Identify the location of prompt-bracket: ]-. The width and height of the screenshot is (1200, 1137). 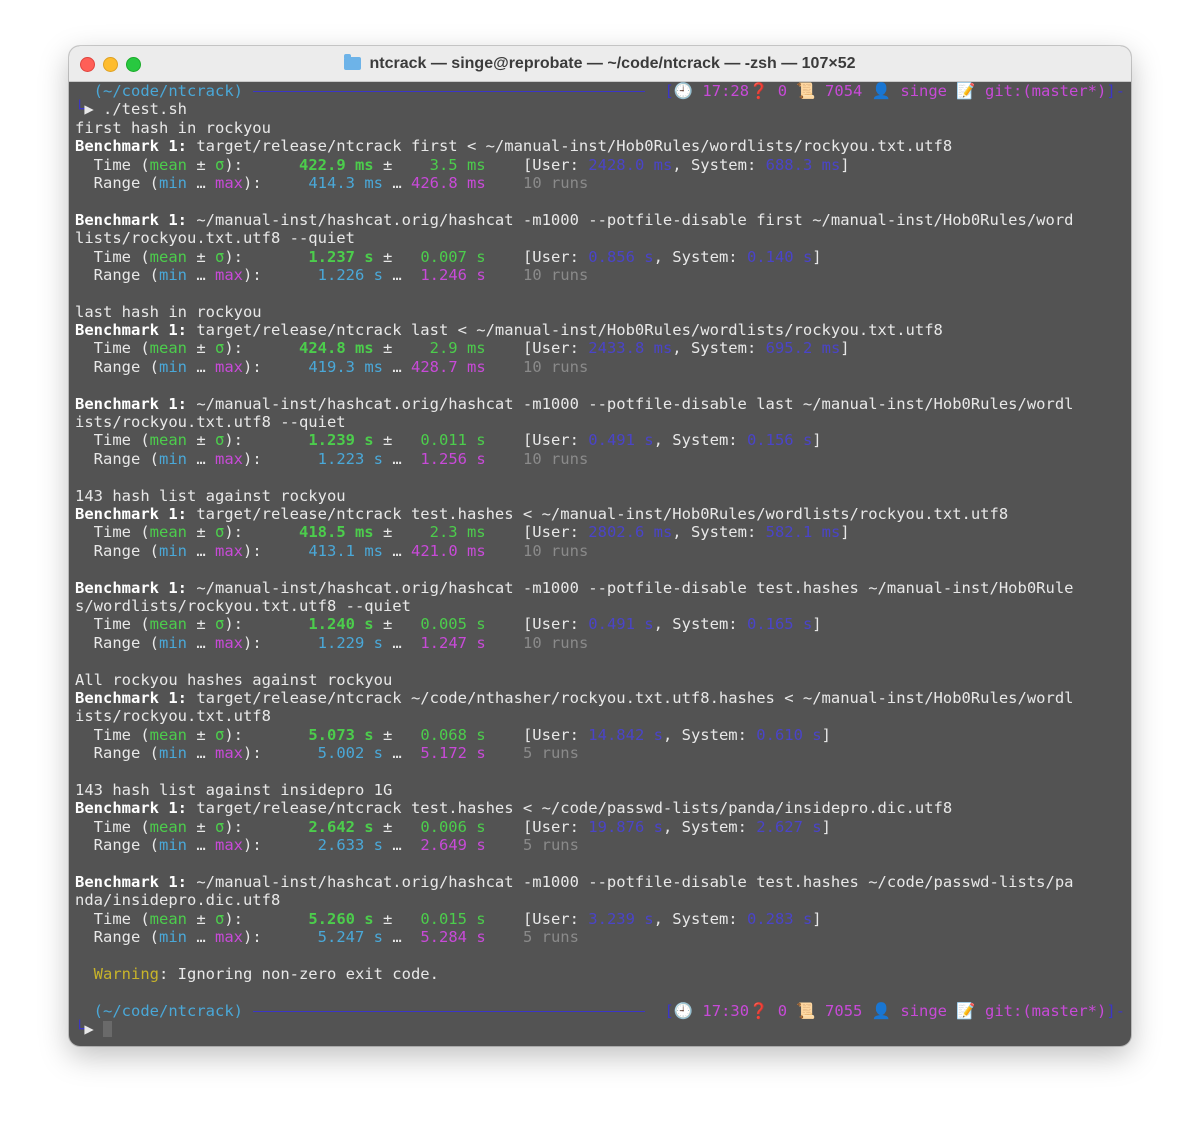
(1115, 91).